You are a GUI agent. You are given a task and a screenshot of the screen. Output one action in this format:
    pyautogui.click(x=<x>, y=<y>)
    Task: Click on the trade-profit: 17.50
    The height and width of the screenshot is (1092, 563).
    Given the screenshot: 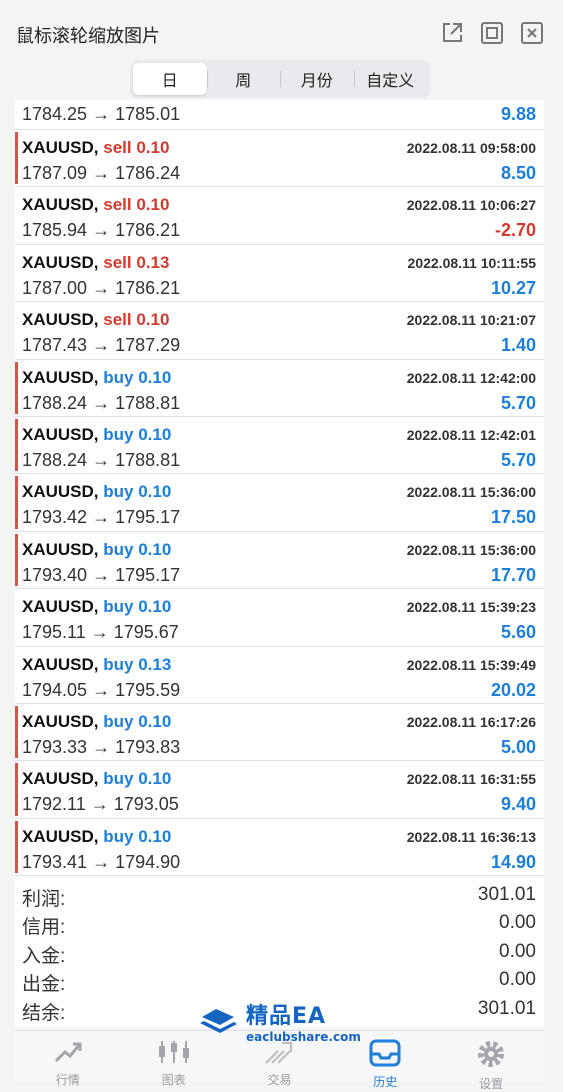 What is the action you would take?
    pyautogui.click(x=513, y=517)
    